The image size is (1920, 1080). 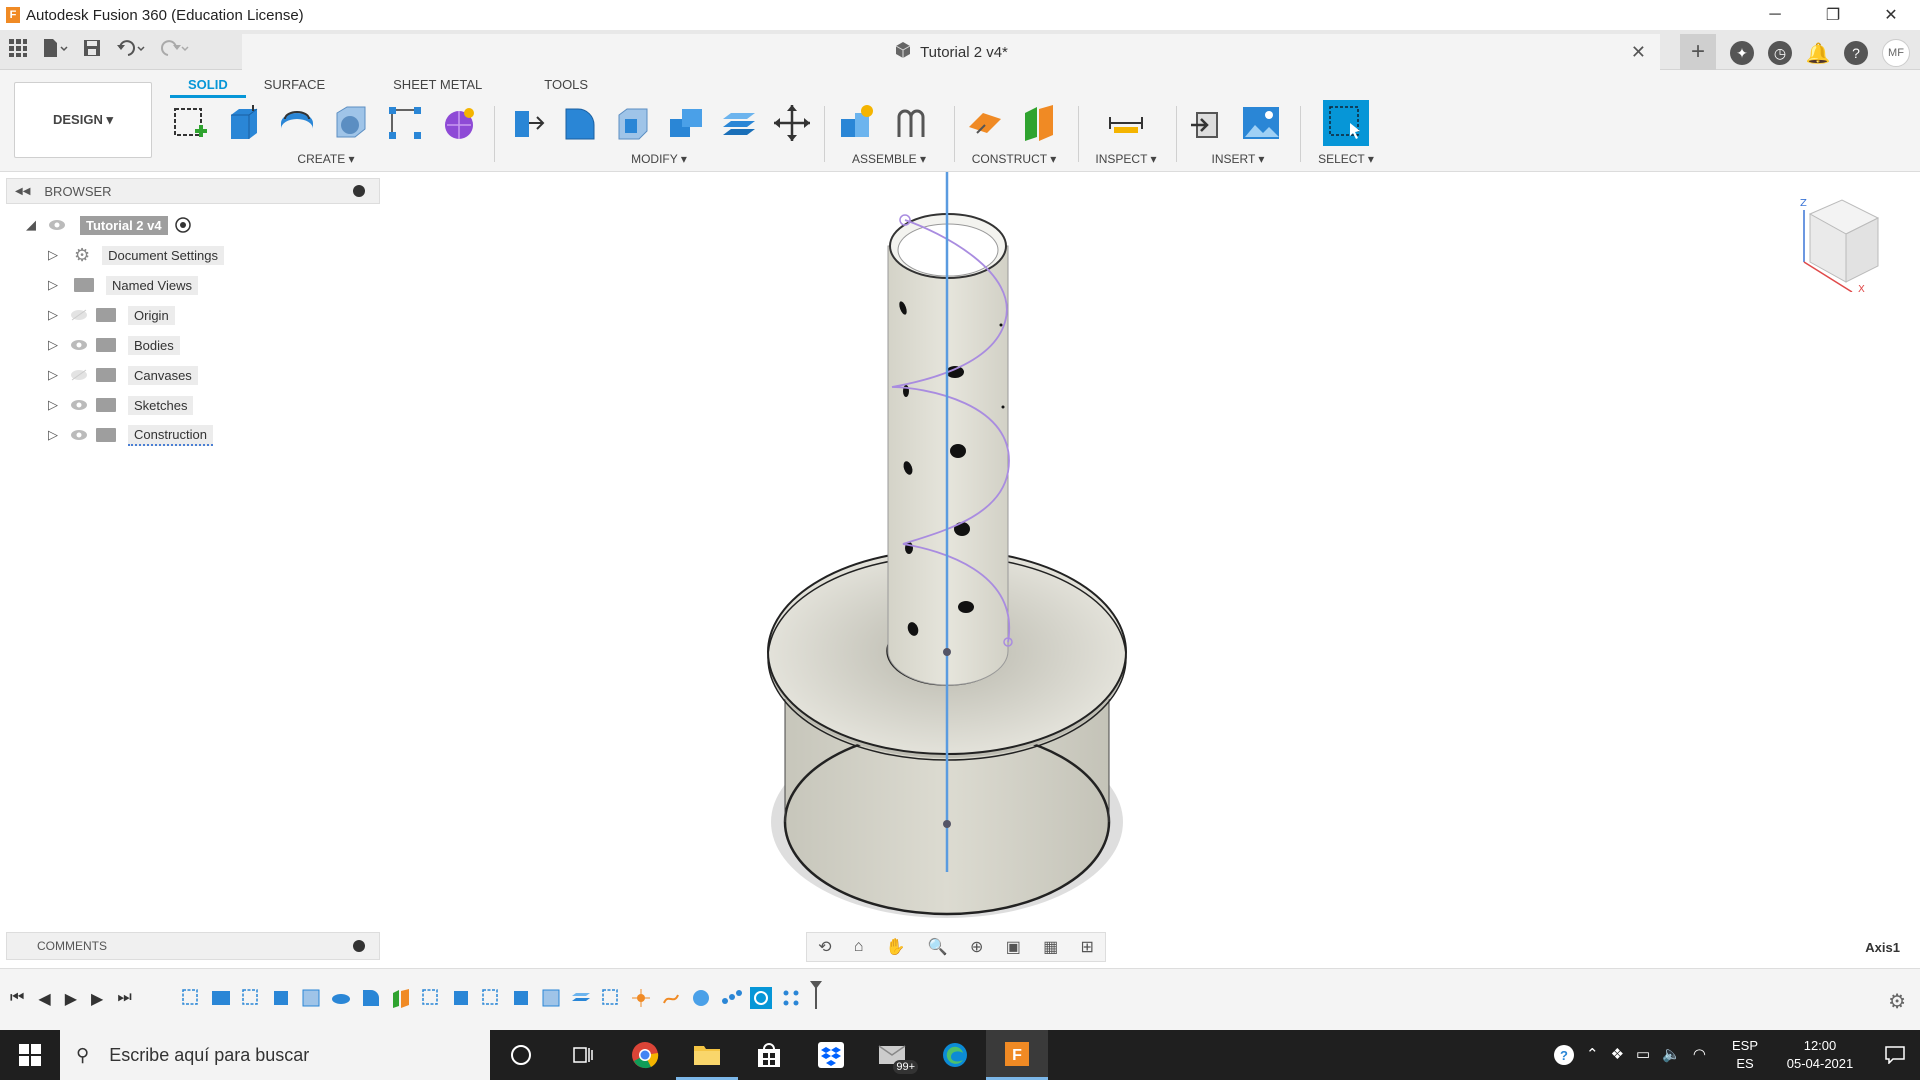 I want to click on activate-component-icon, so click(x=183, y=225).